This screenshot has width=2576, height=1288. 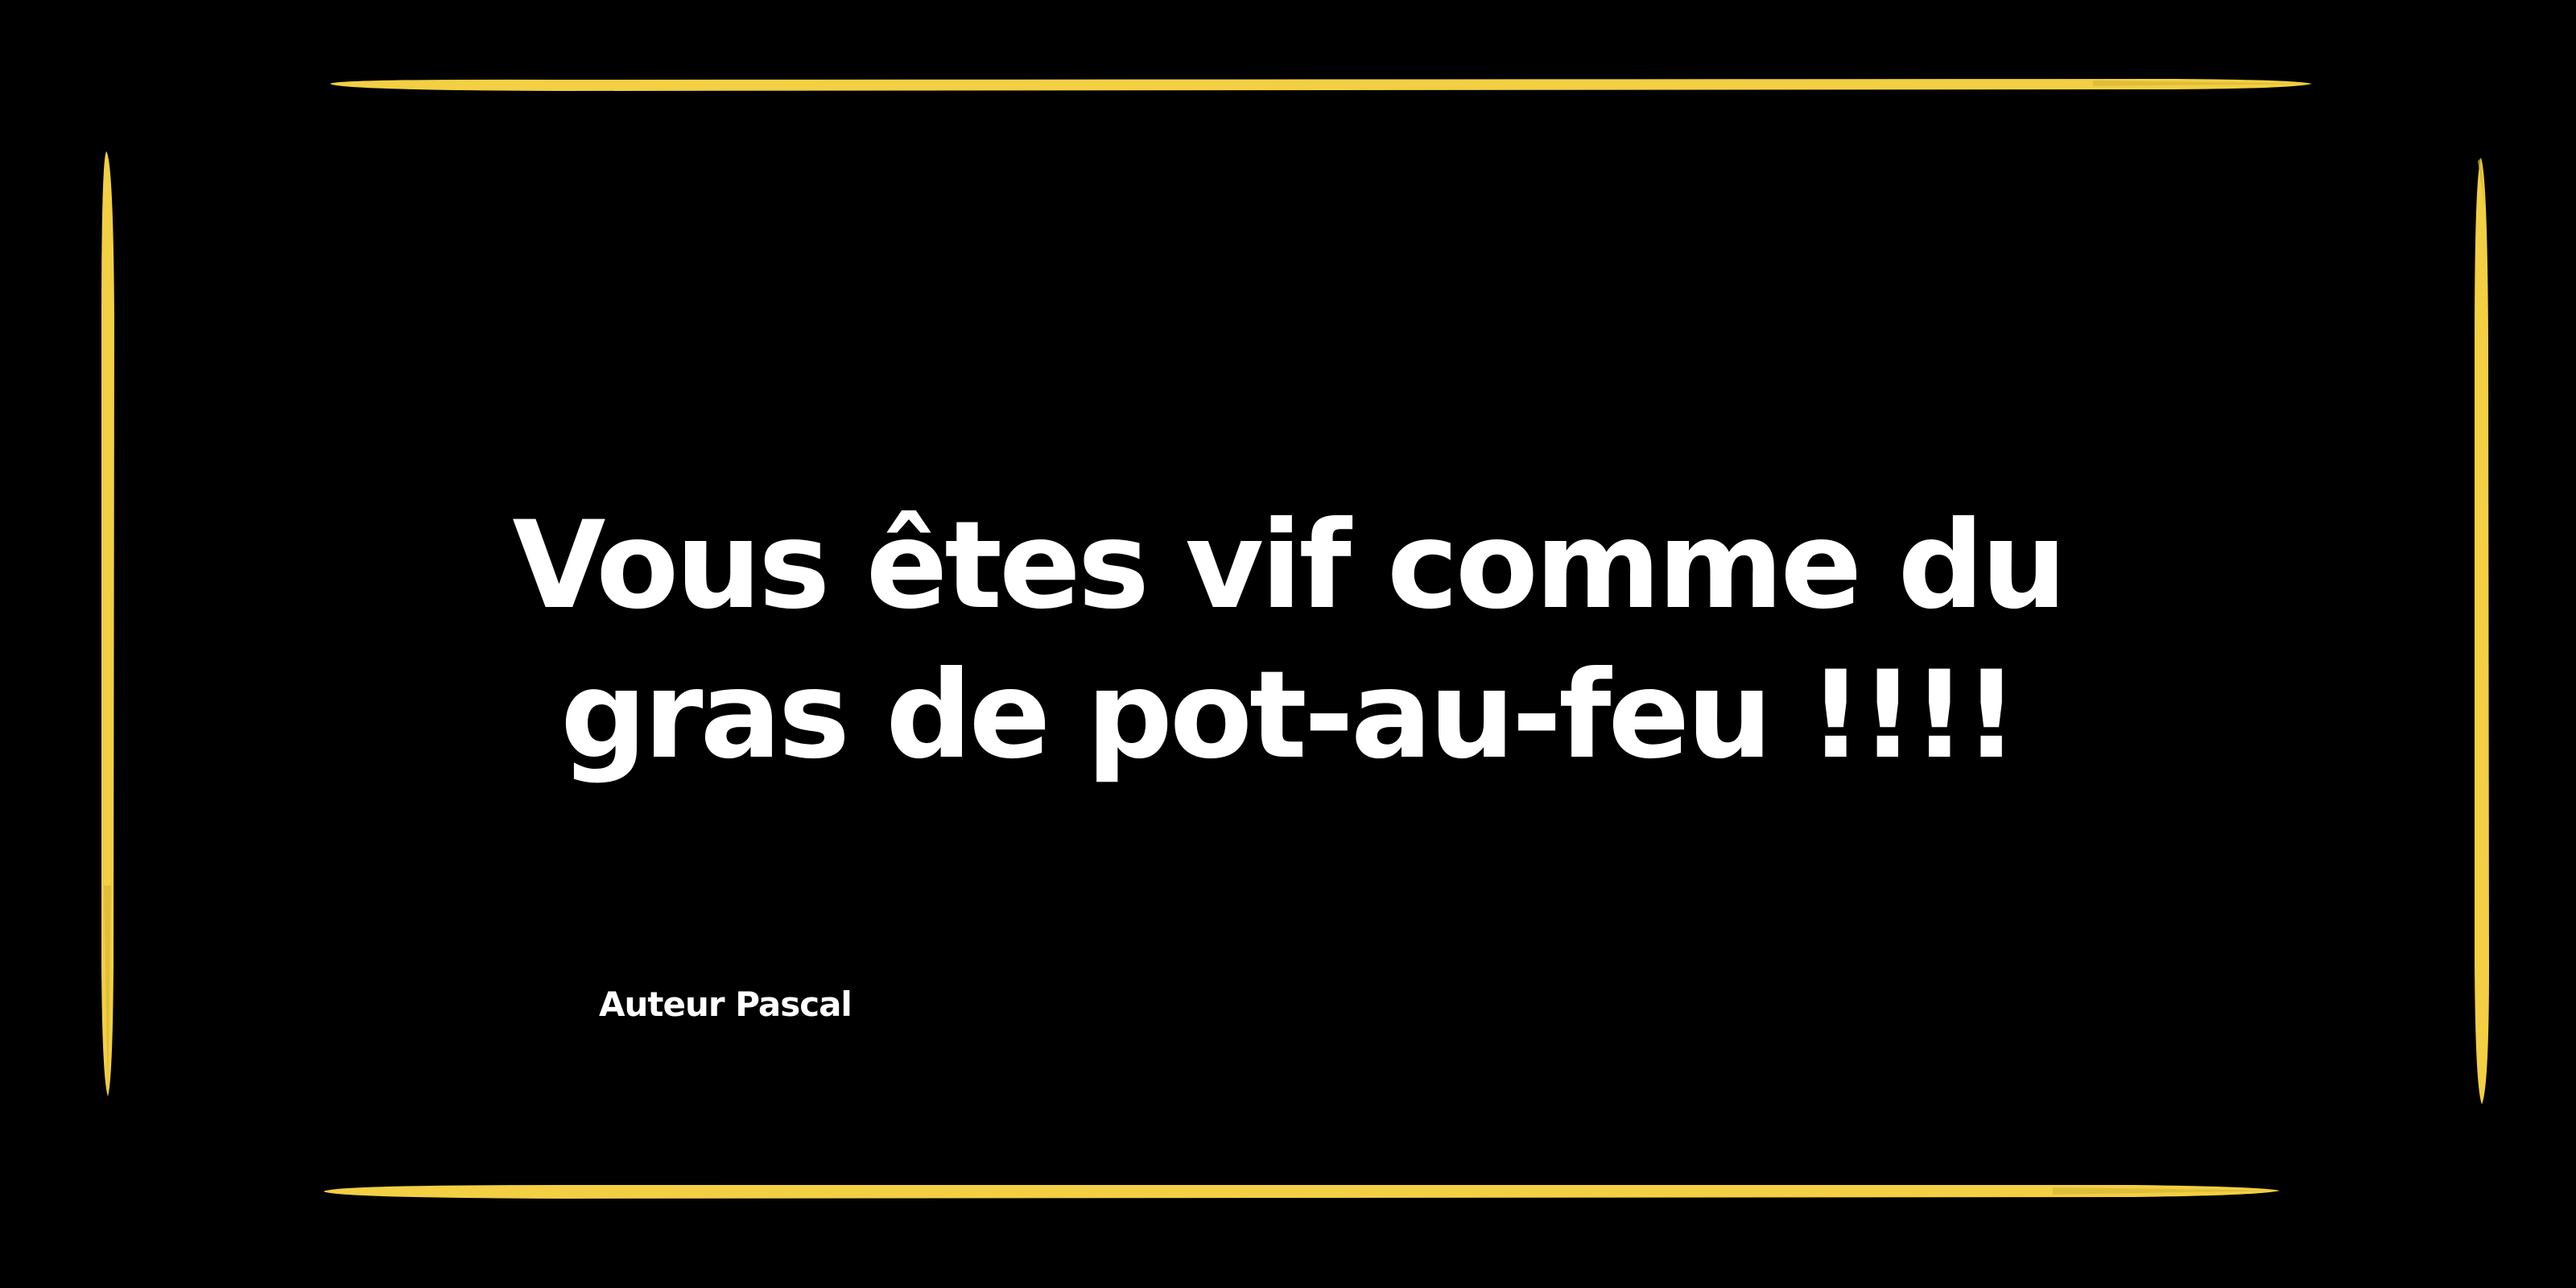 I want to click on frame-top-stroke-fray, so click(x=2202, y=83).